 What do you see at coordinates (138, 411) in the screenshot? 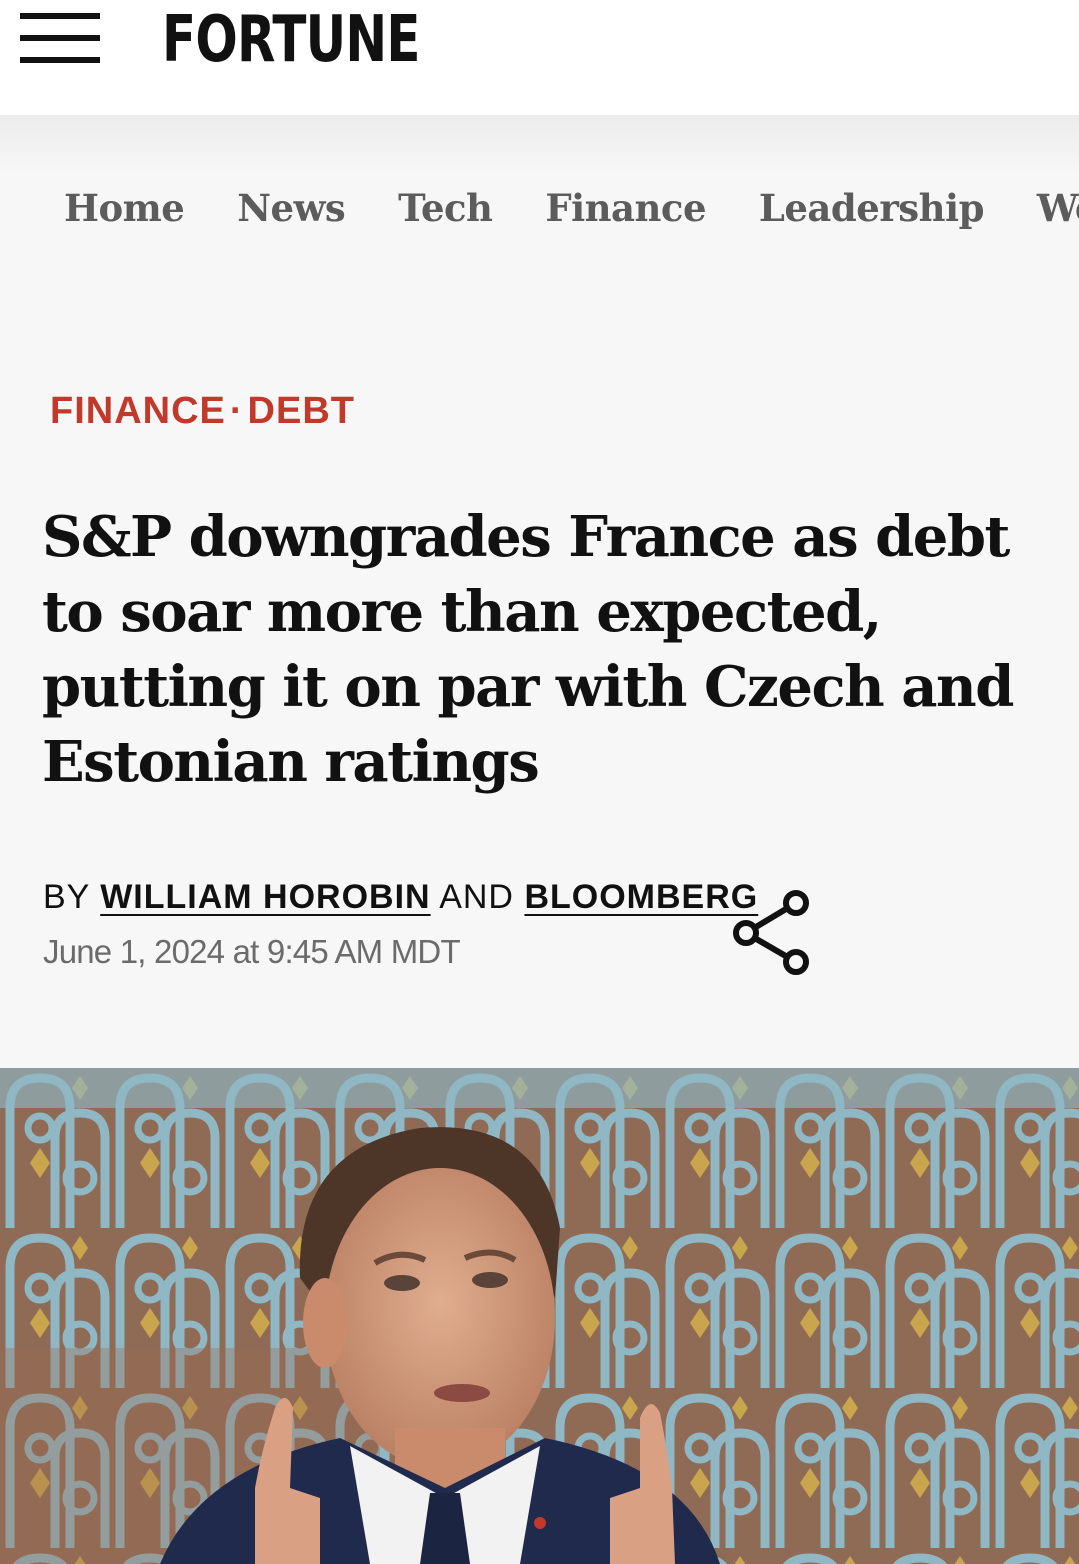
I see `category-finance-link: FINANCE` at bounding box center [138, 411].